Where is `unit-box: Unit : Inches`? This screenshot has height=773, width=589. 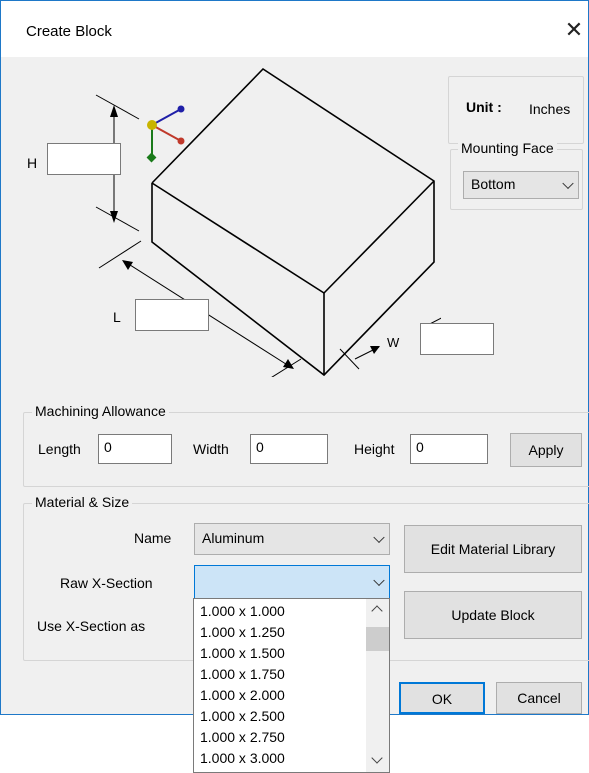 unit-box: Unit : Inches is located at coordinates (516, 110).